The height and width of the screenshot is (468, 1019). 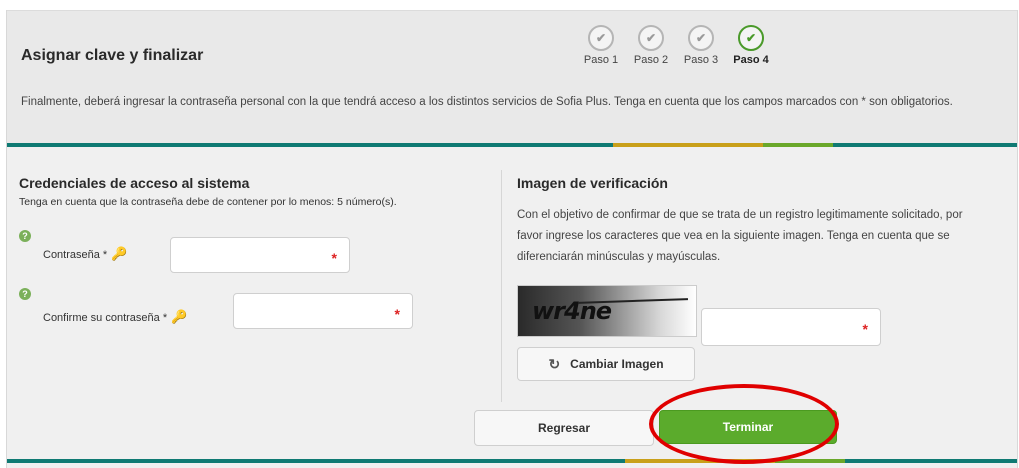 I want to click on accent-segment-yellow, so click(x=688, y=145).